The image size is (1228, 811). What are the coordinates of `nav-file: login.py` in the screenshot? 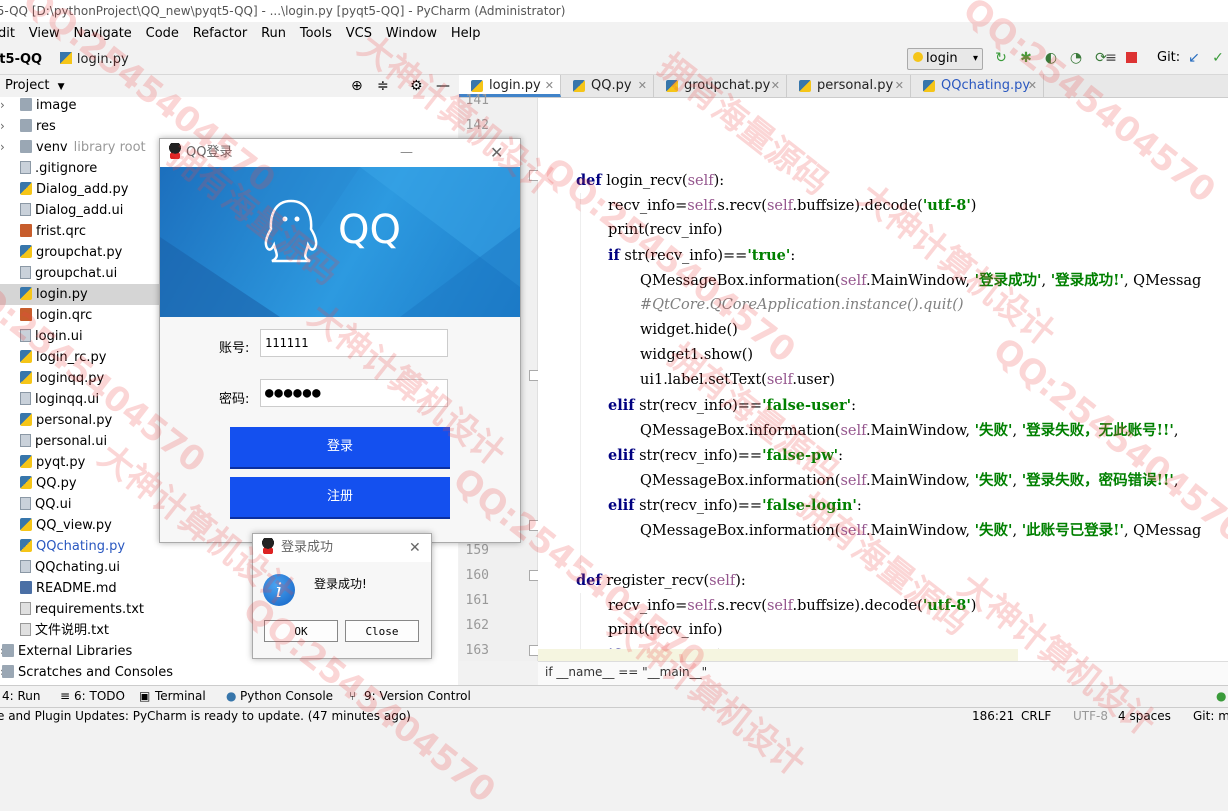 It's located at (94, 60).